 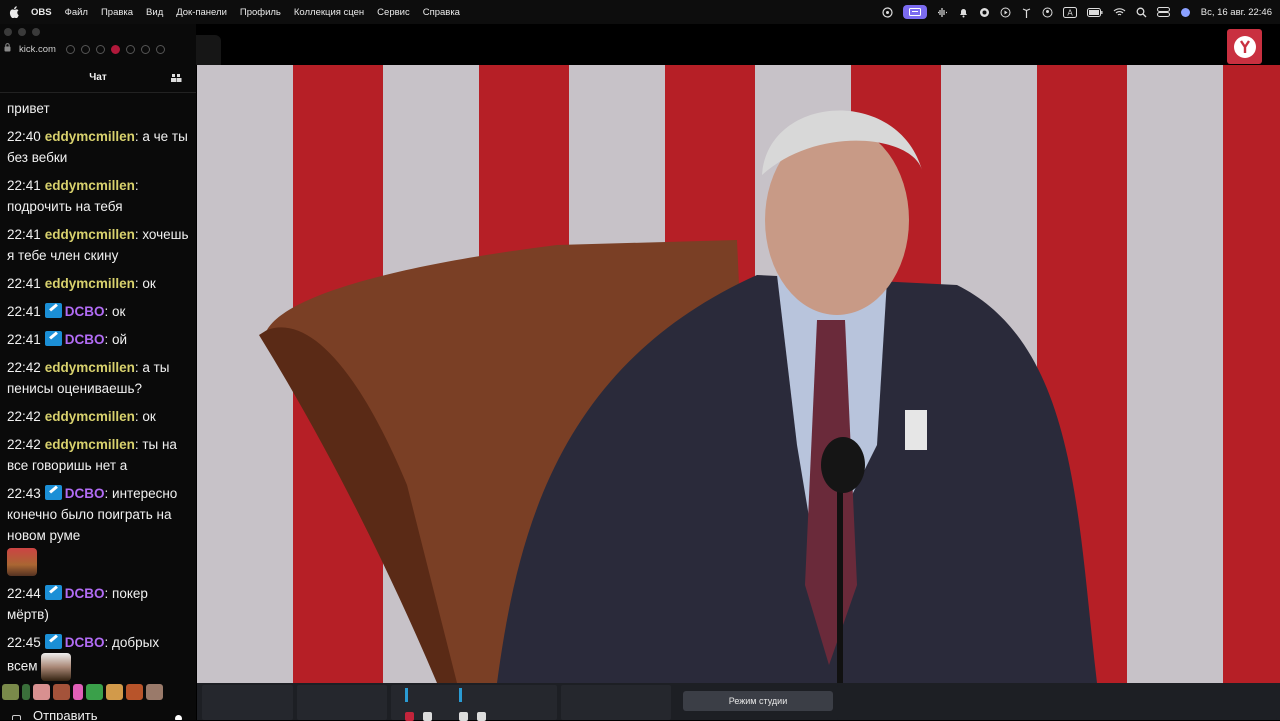 I want to click on message-time: 22:43, so click(x=24, y=493).